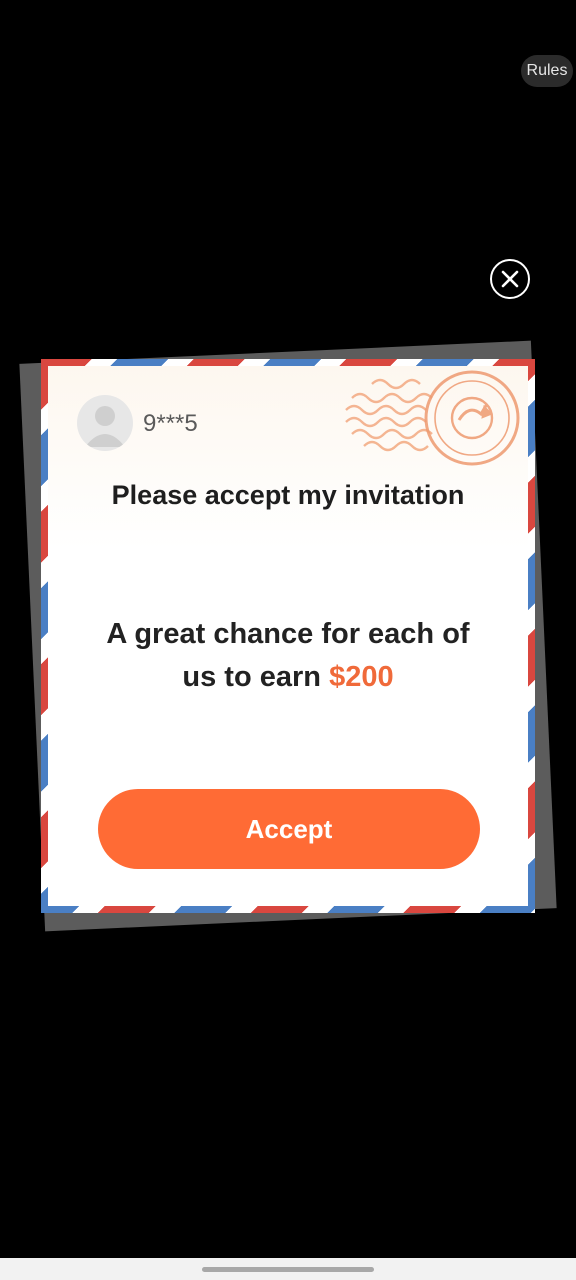 The image size is (576, 1280). What do you see at coordinates (105, 426) in the screenshot?
I see `default-avatar-icon` at bounding box center [105, 426].